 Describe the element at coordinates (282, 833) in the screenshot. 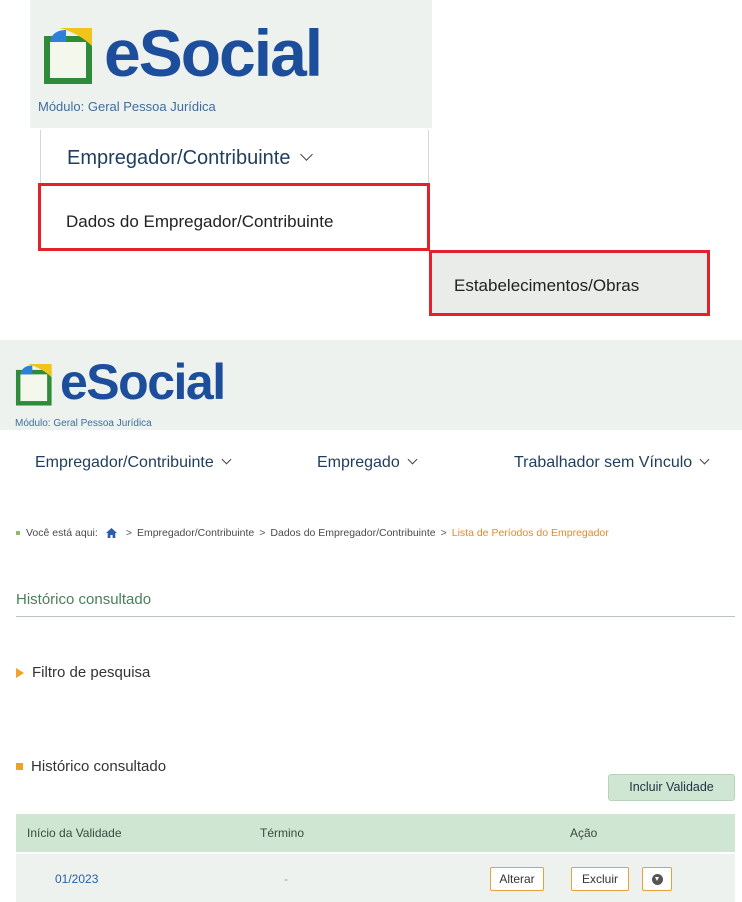

I see `column-header-termino: Término` at that location.